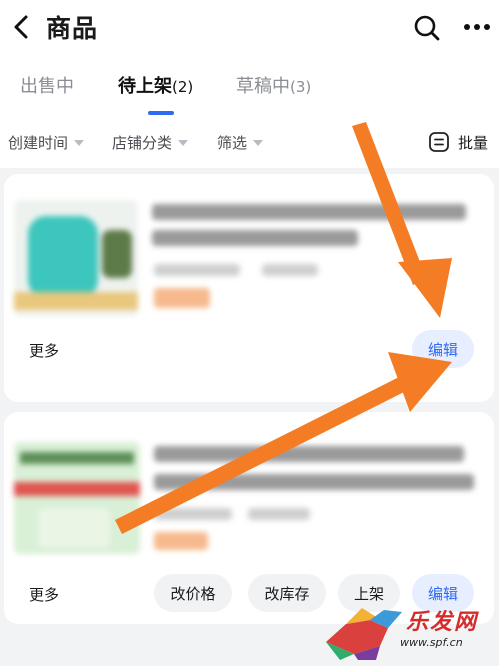 The height and width of the screenshot is (666, 499). Describe the element at coordinates (142, 143) in the screenshot. I see `filter-label: 店铺分类` at that location.